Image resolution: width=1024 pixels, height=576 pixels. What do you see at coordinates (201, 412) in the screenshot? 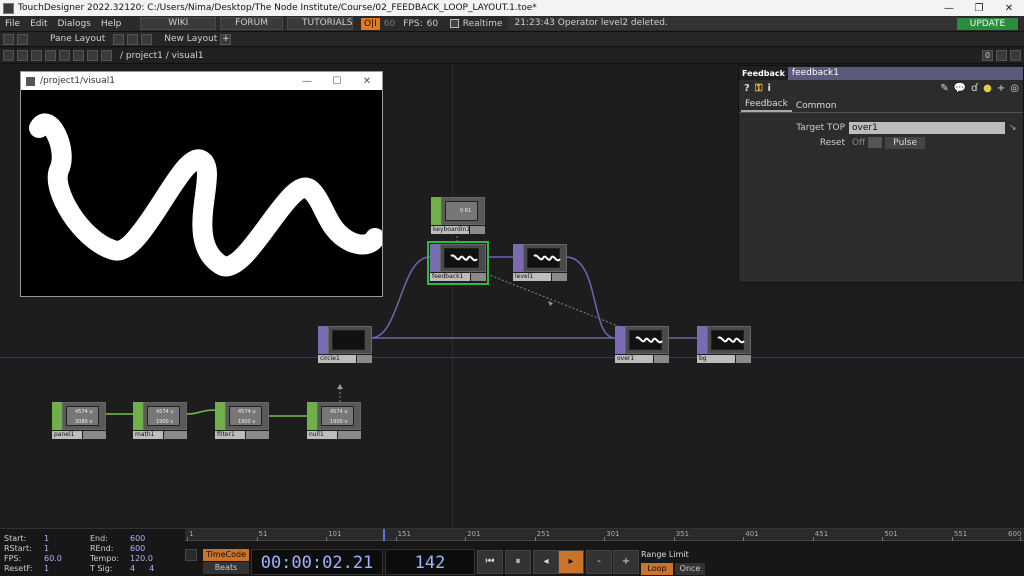
I see `wire-math-to-filter` at bounding box center [201, 412].